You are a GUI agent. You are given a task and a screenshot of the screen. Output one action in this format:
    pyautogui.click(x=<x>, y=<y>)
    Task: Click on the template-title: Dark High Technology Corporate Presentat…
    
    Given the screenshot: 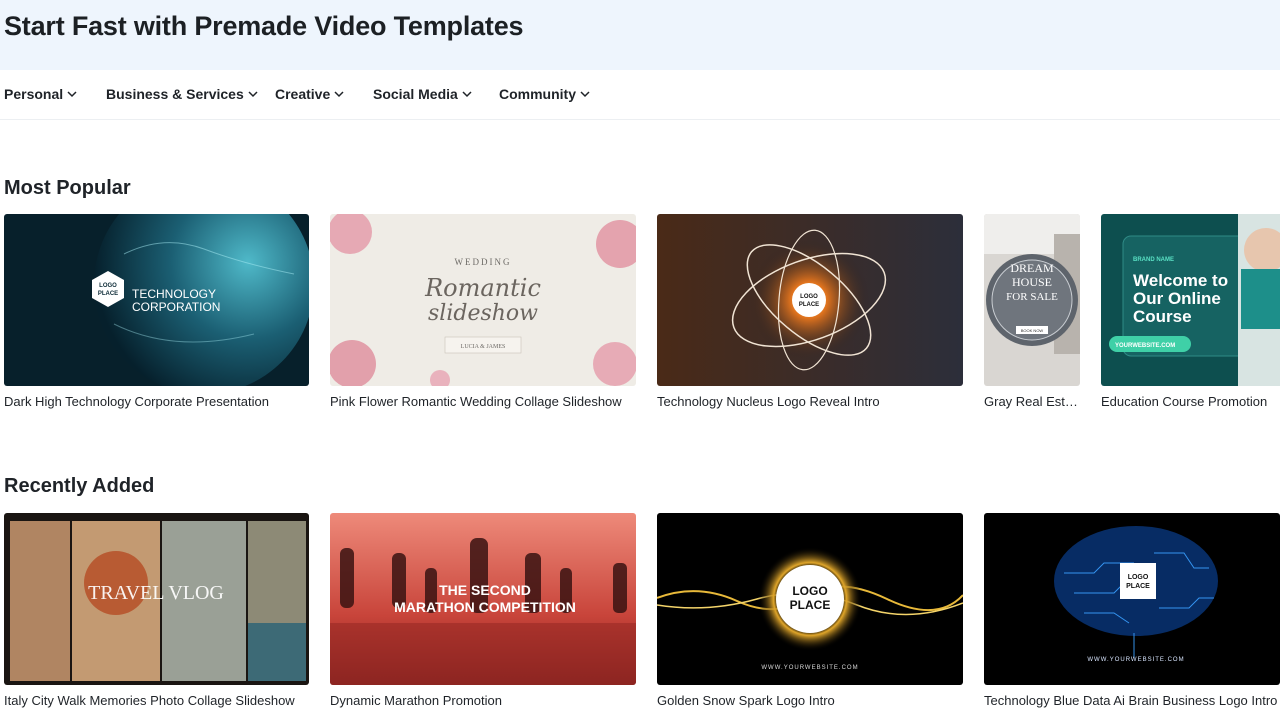 What is the action you would take?
    pyautogui.click(x=136, y=401)
    